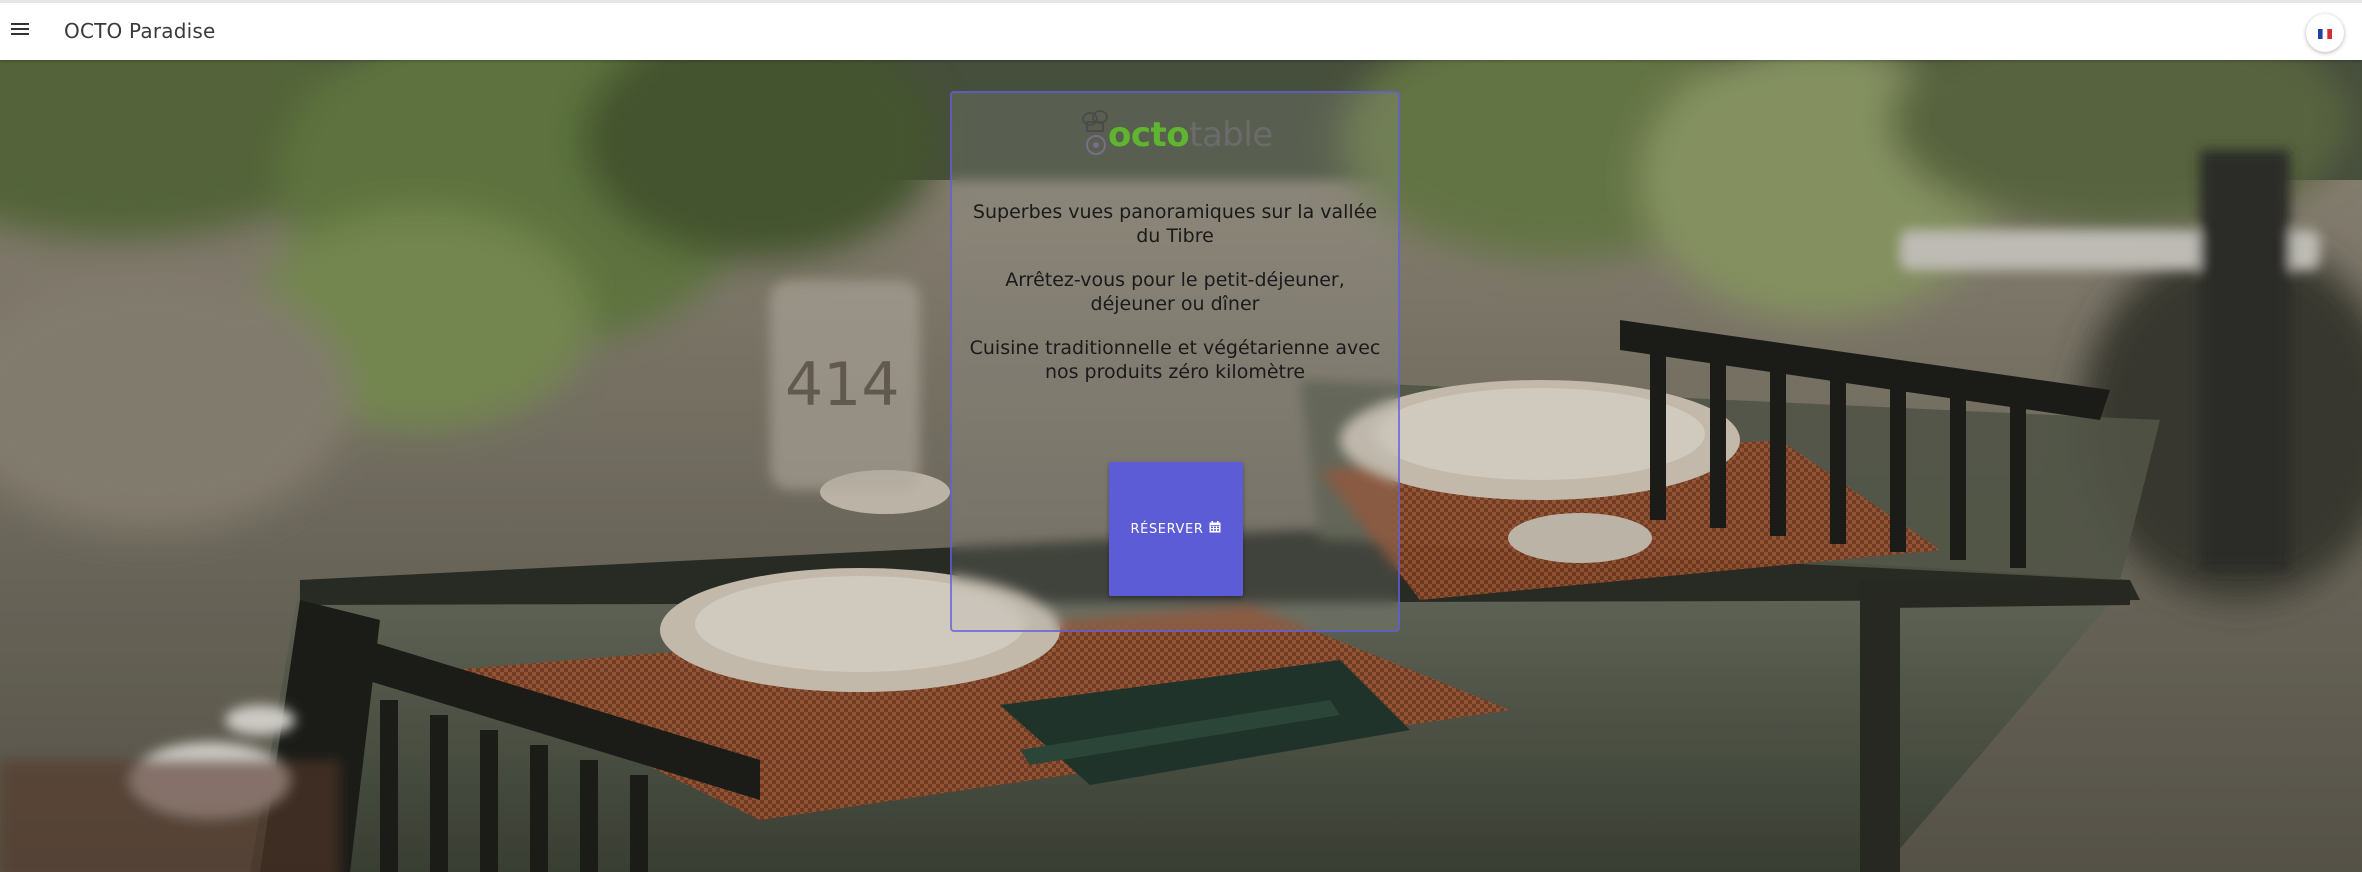  I want to click on reserve-button: RÉSERVER, so click(1176, 529).